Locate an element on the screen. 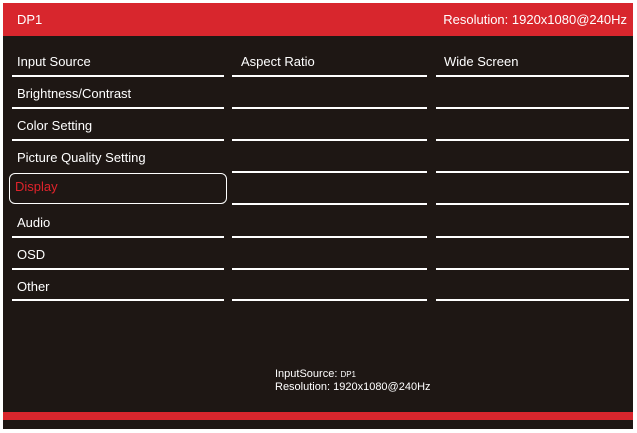  menu-item-other: Other is located at coordinates (118, 287).